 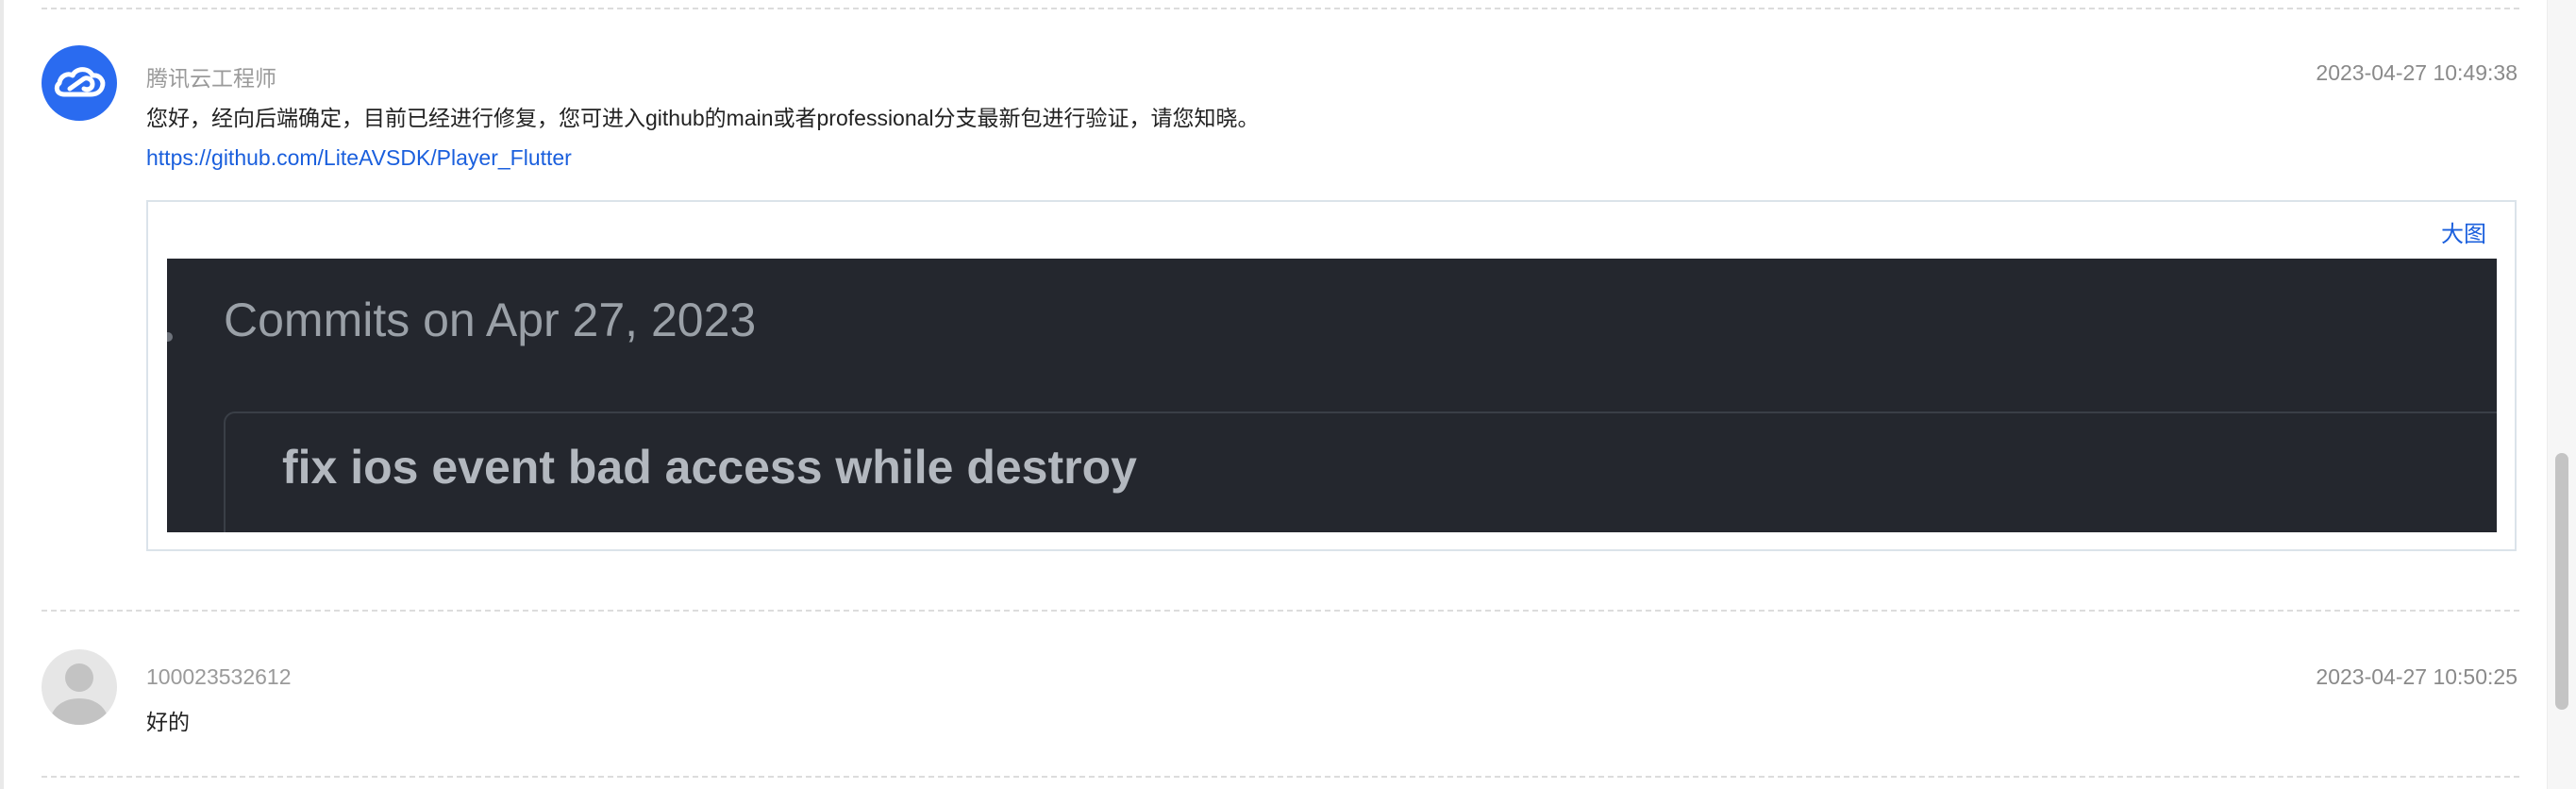 I want to click on divider-middle, so click(x=1280, y=611).